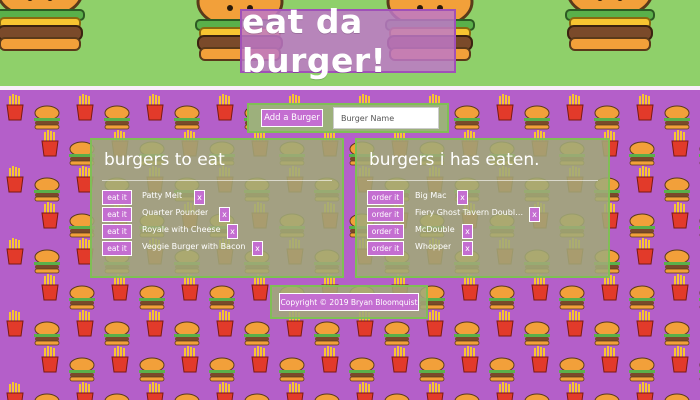 The image size is (700, 400). What do you see at coordinates (292, 118) in the screenshot?
I see `add-burger-button: Add a Burger` at bounding box center [292, 118].